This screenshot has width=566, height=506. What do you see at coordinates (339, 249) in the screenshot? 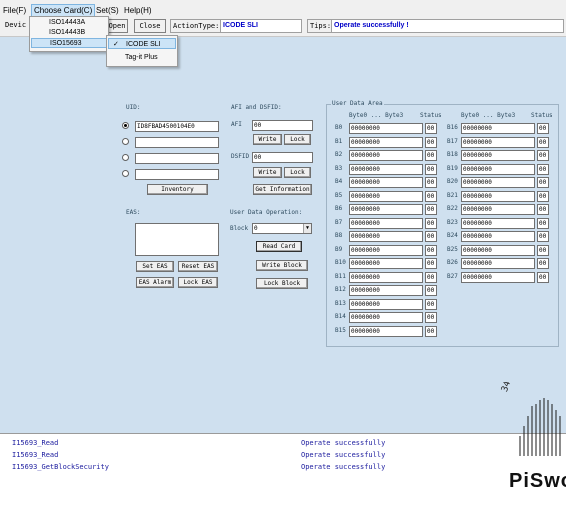
I see `block-label-b9: B9` at bounding box center [339, 249].